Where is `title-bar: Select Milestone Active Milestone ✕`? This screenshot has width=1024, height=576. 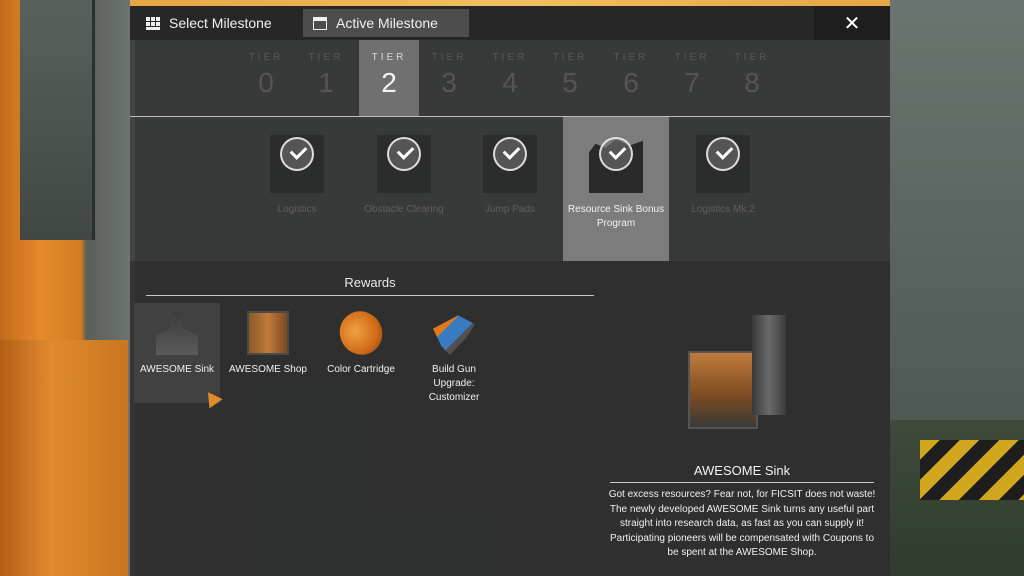
title-bar: Select Milestone Active Milestone ✕ is located at coordinates (510, 23).